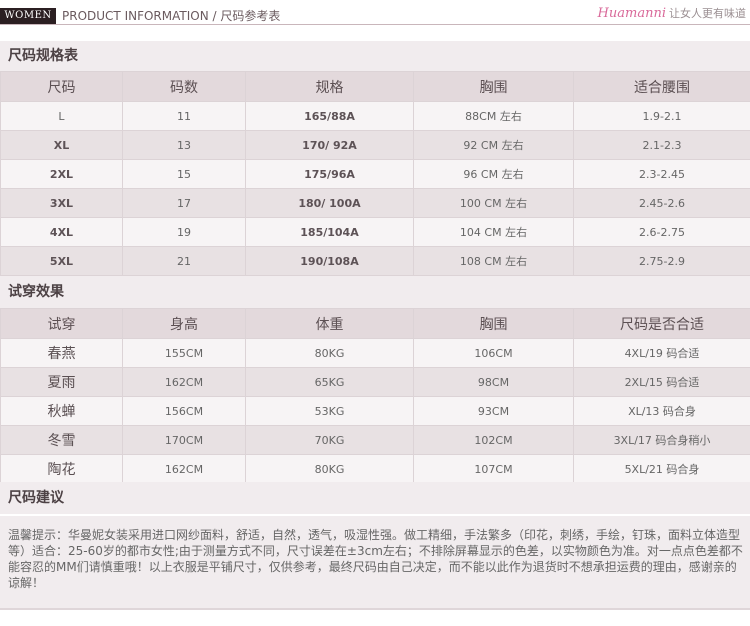 The width and height of the screenshot is (750, 626). Describe the element at coordinates (61, 353) in the screenshot. I see `model-name-cell: 春燕` at that location.